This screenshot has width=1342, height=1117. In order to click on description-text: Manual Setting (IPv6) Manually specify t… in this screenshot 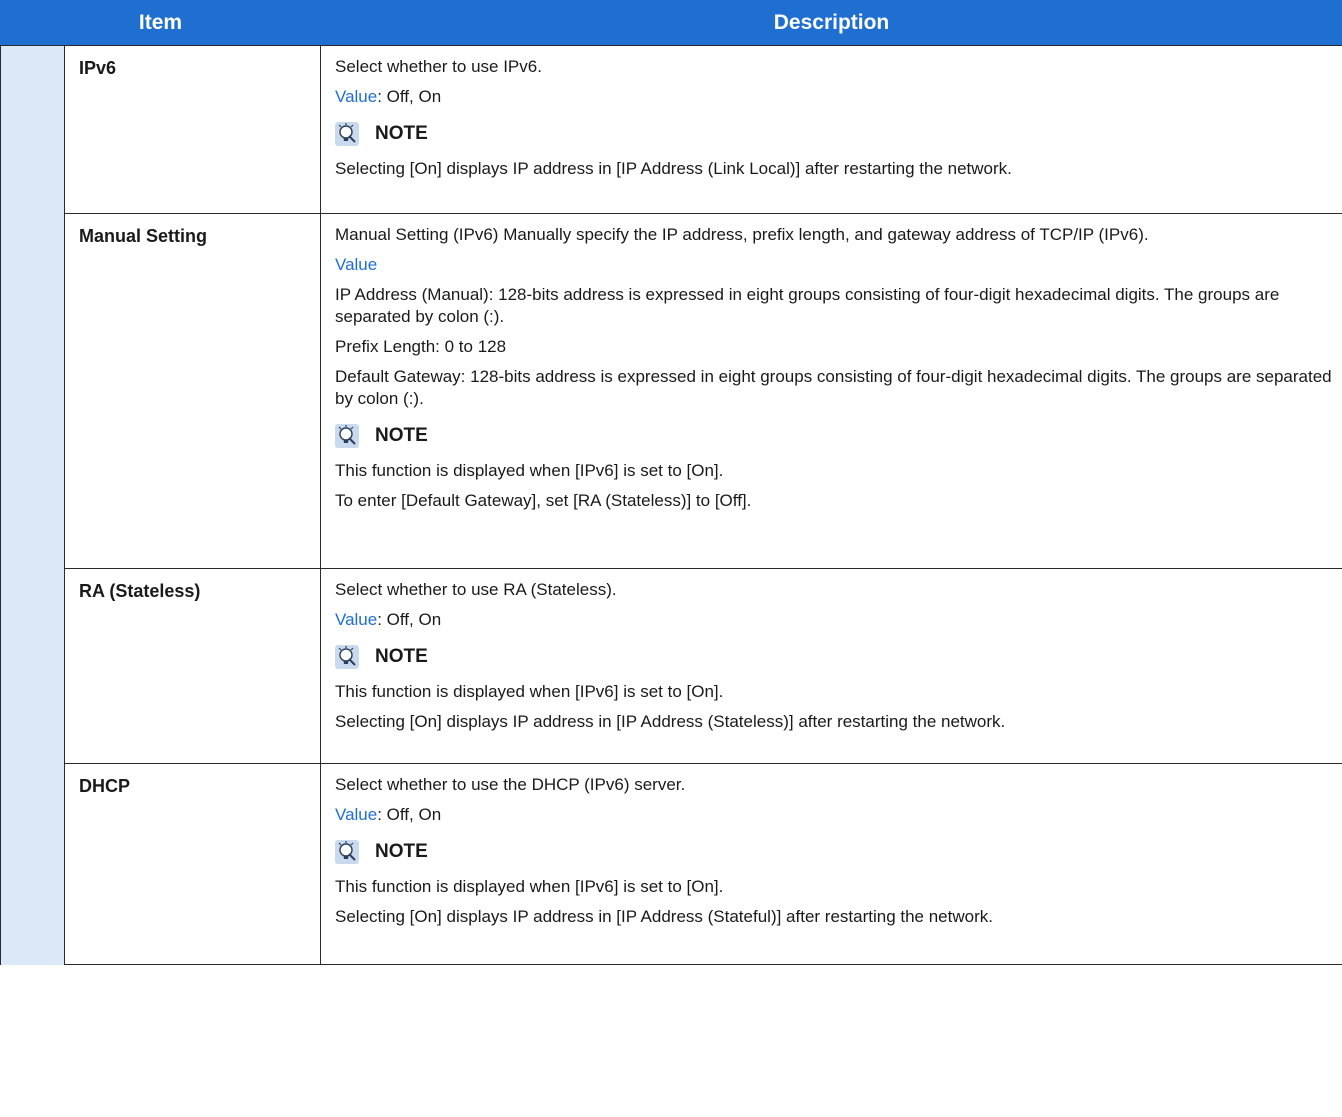, I will do `click(742, 234)`.